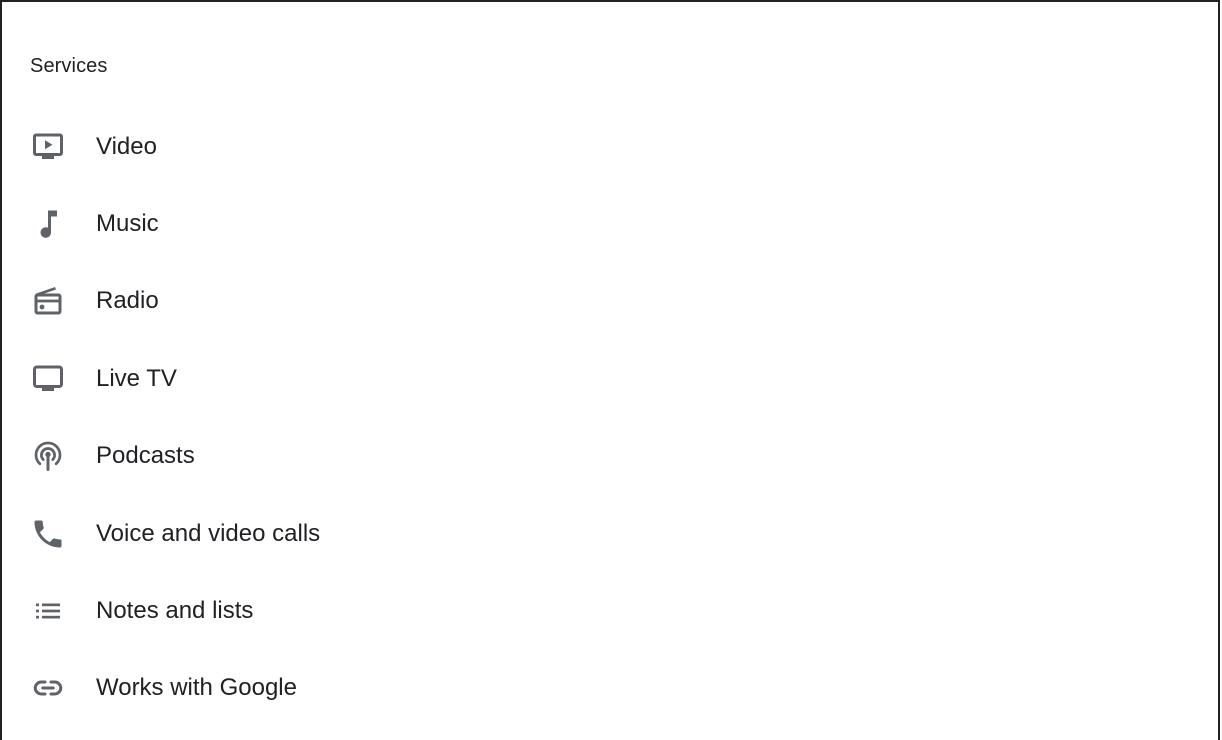 The height and width of the screenshot is (740, 1222). What do you see at coordinates (48, 301) in the screenshot?
I see `radio-icon` at bounding box center [48, 301].